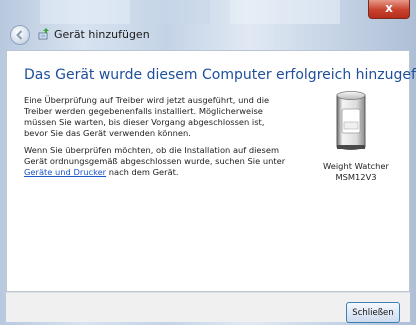  I want to click on device-icon, so click(351, 120).